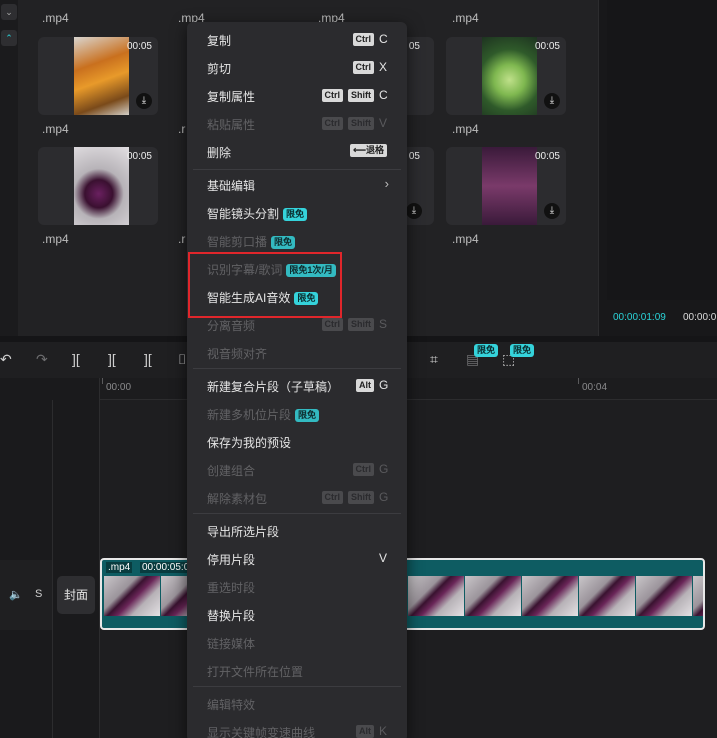  What do you see at coordinates (42, 359) in the screenshot?
I see `redo-icon: ↷` at bounding box center [42, 359].